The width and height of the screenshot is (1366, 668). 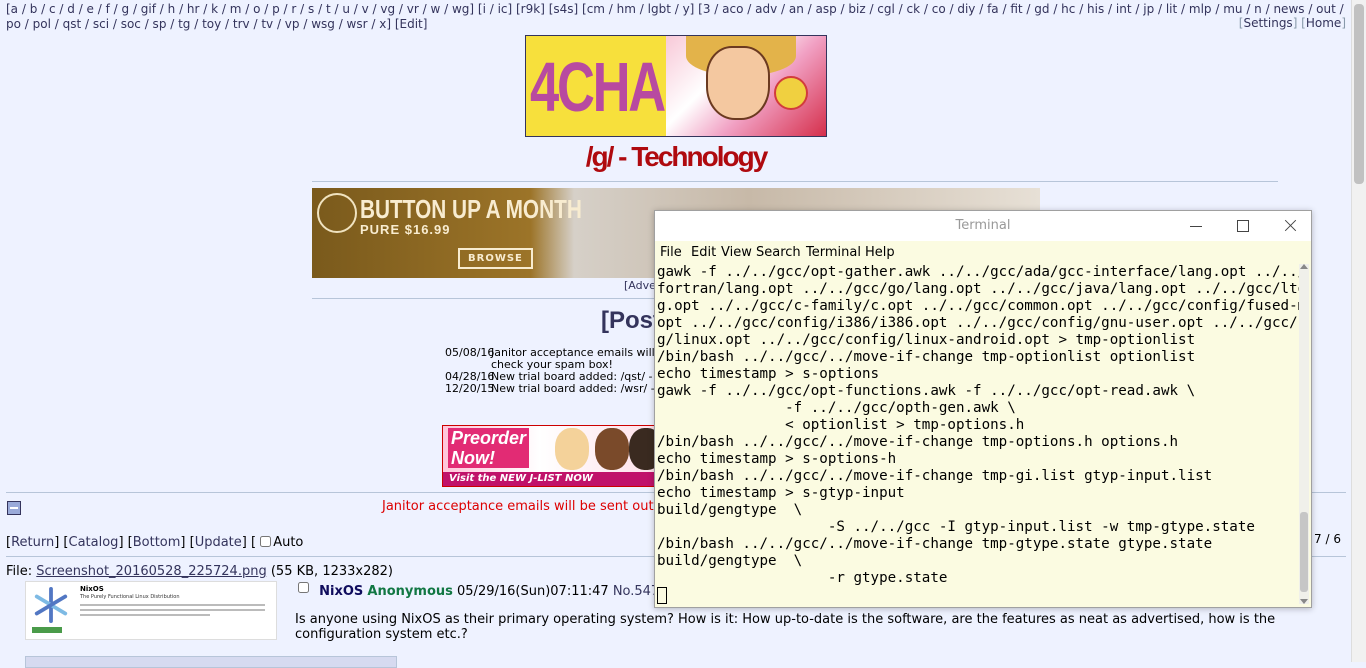 I want to click on news-date: 12/20/15, so click(x=470, y=388).